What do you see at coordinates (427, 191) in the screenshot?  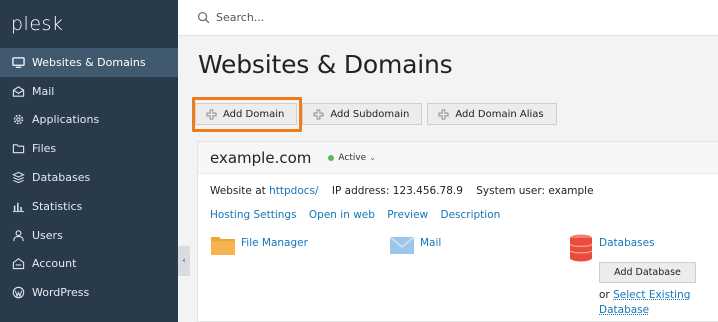 I see `ip-value: 123.456.78.9` at bounding box center [427, 191].